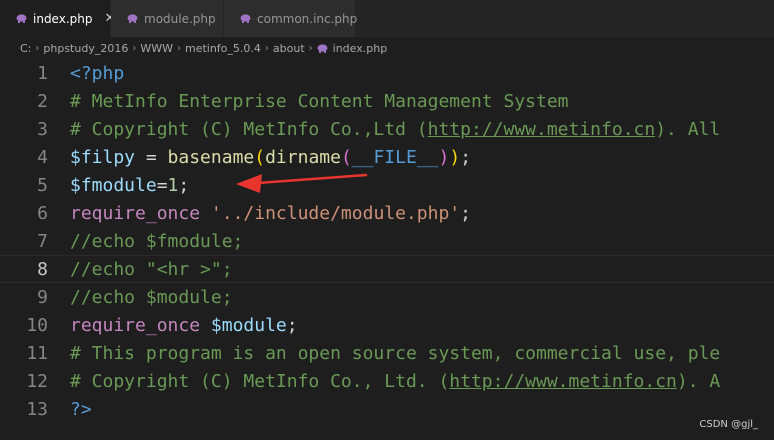 This screenshot has width=774, height=440. Describe the element at coordinates (307, 18) in the screenshot. I see `tab-label: common.inc.php` at that location.